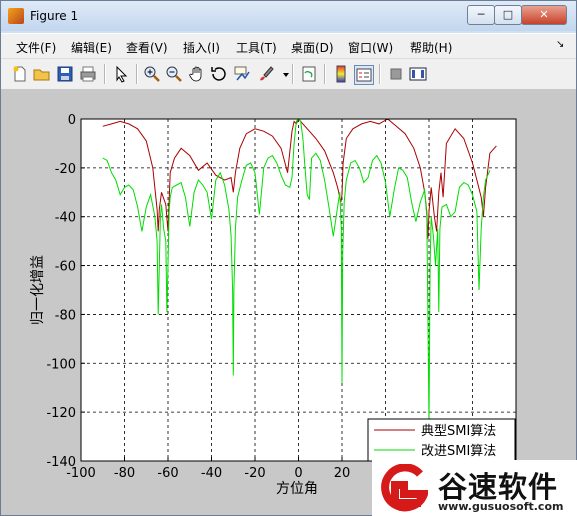 This screenshot has width=577, height=516. I want to click on y-tick-label: -40, so click(65, 218).